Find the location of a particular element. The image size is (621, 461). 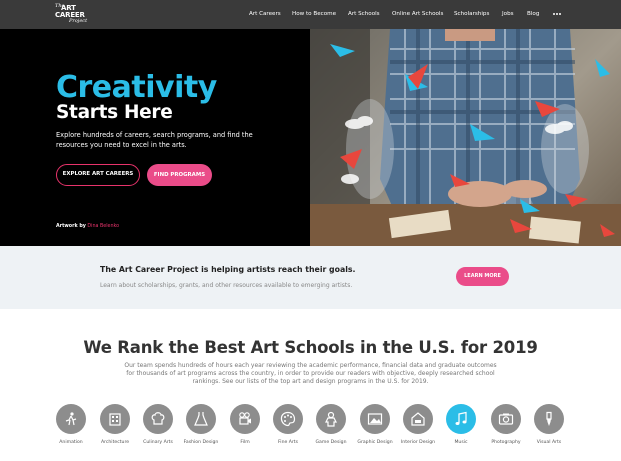

category-graphic-design: Graphic Design is located at coordinates (375, 425).